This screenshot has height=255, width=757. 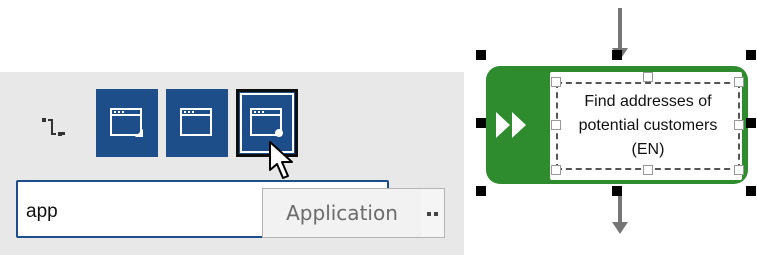 What do you see at coordinates (342, 213) in the screenshot?
I see `autocomplete-suggestion: Application` at bounding box center [342, 213].